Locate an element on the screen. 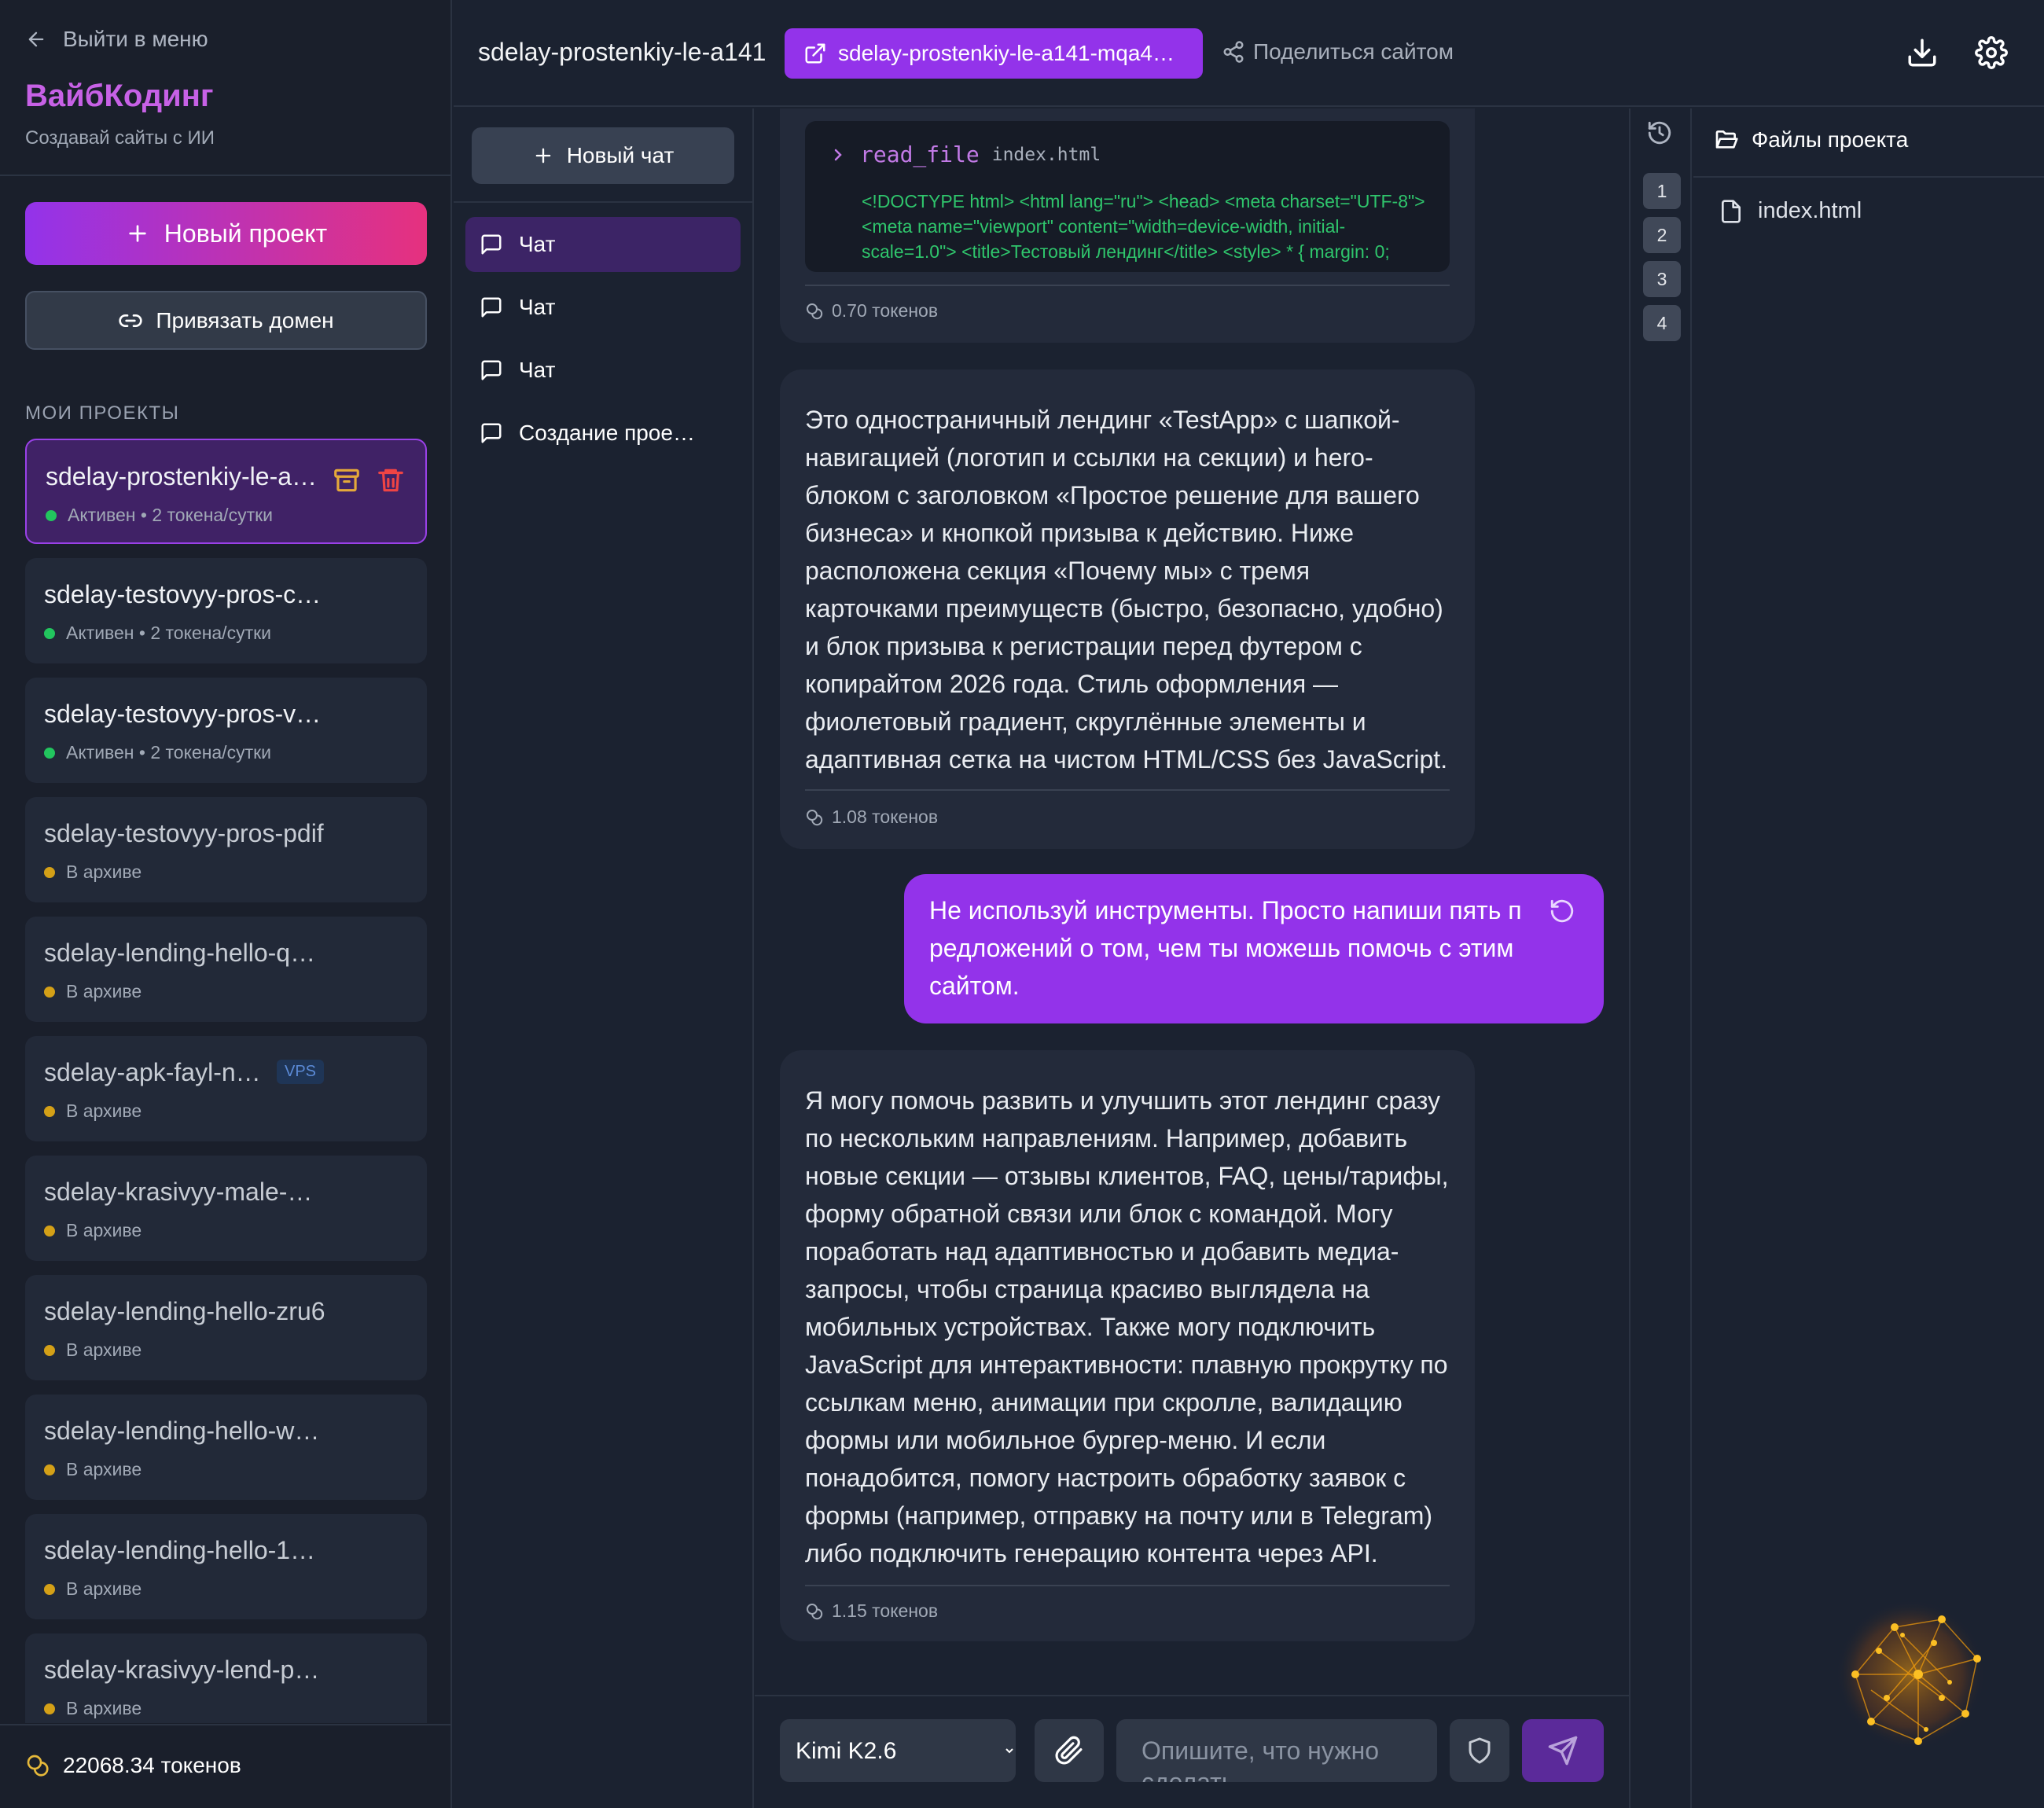  retry-icon is located at coordinates (1562, 911).